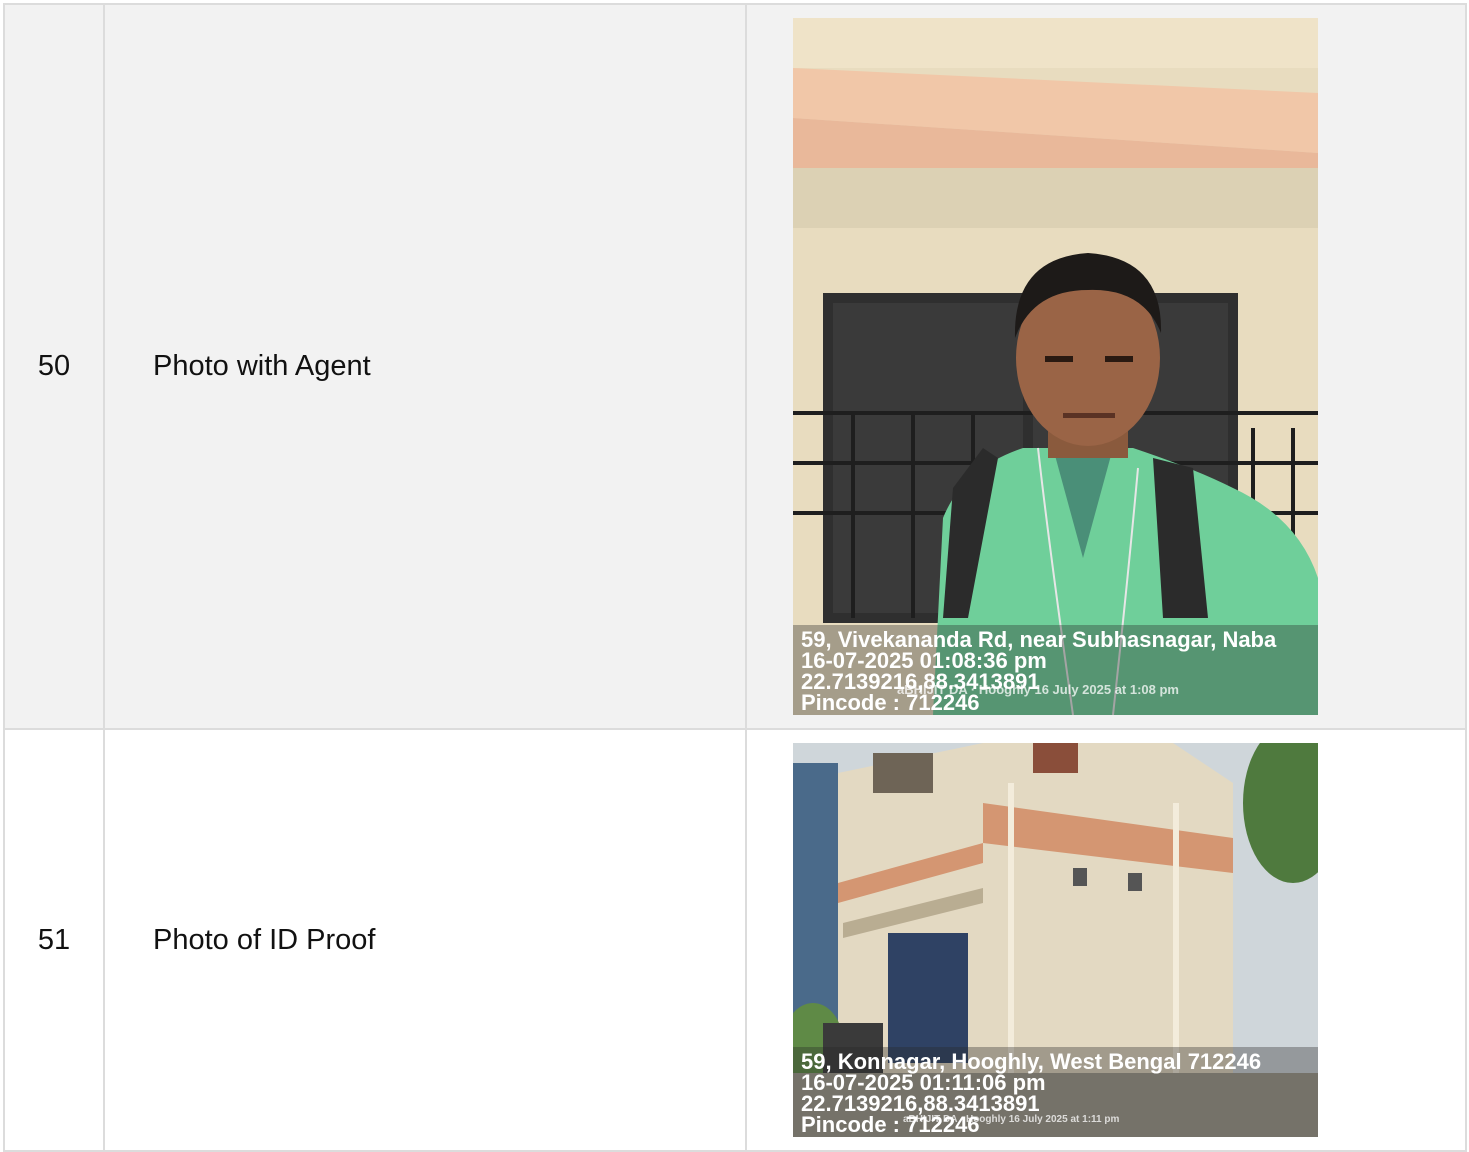  I want to click on stamp-datetime: 16-07-2025 01:11:06 pm, so click(923, 1082).